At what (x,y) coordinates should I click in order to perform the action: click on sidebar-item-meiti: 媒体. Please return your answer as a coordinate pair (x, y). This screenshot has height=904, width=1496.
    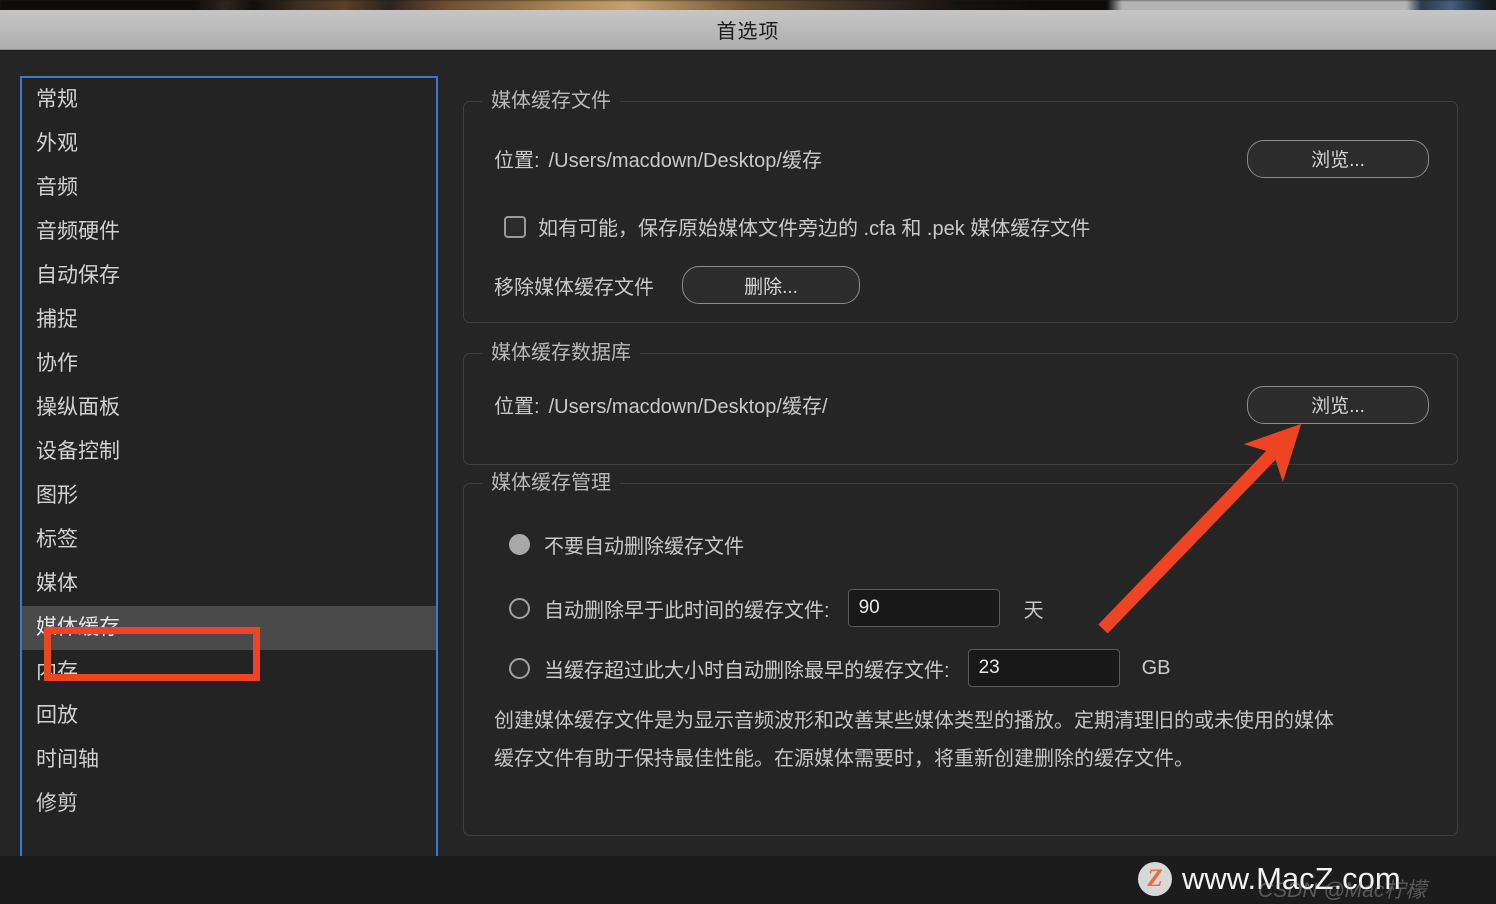
    Looking at the image, I should click on (229, 584).